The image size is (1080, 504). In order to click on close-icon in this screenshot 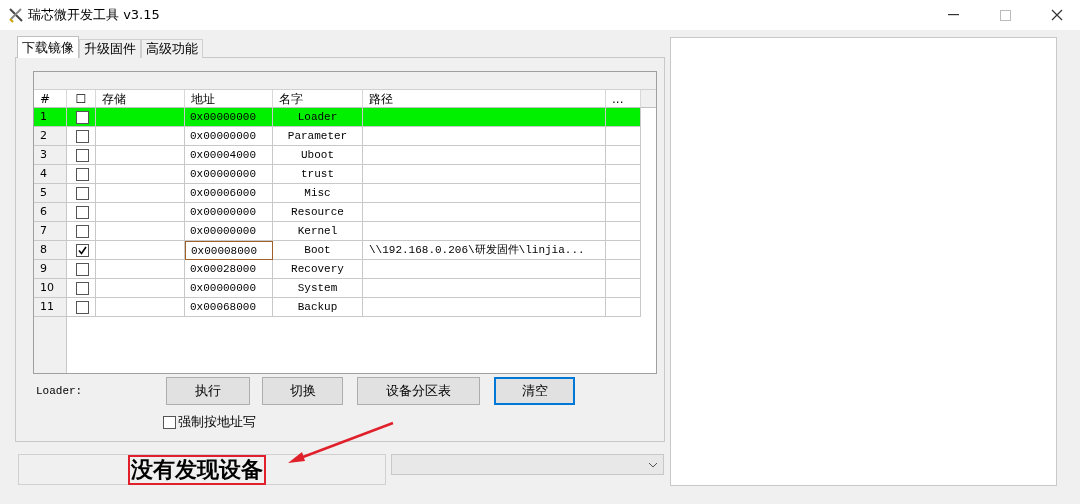, I will do `click(1057, 15)`.